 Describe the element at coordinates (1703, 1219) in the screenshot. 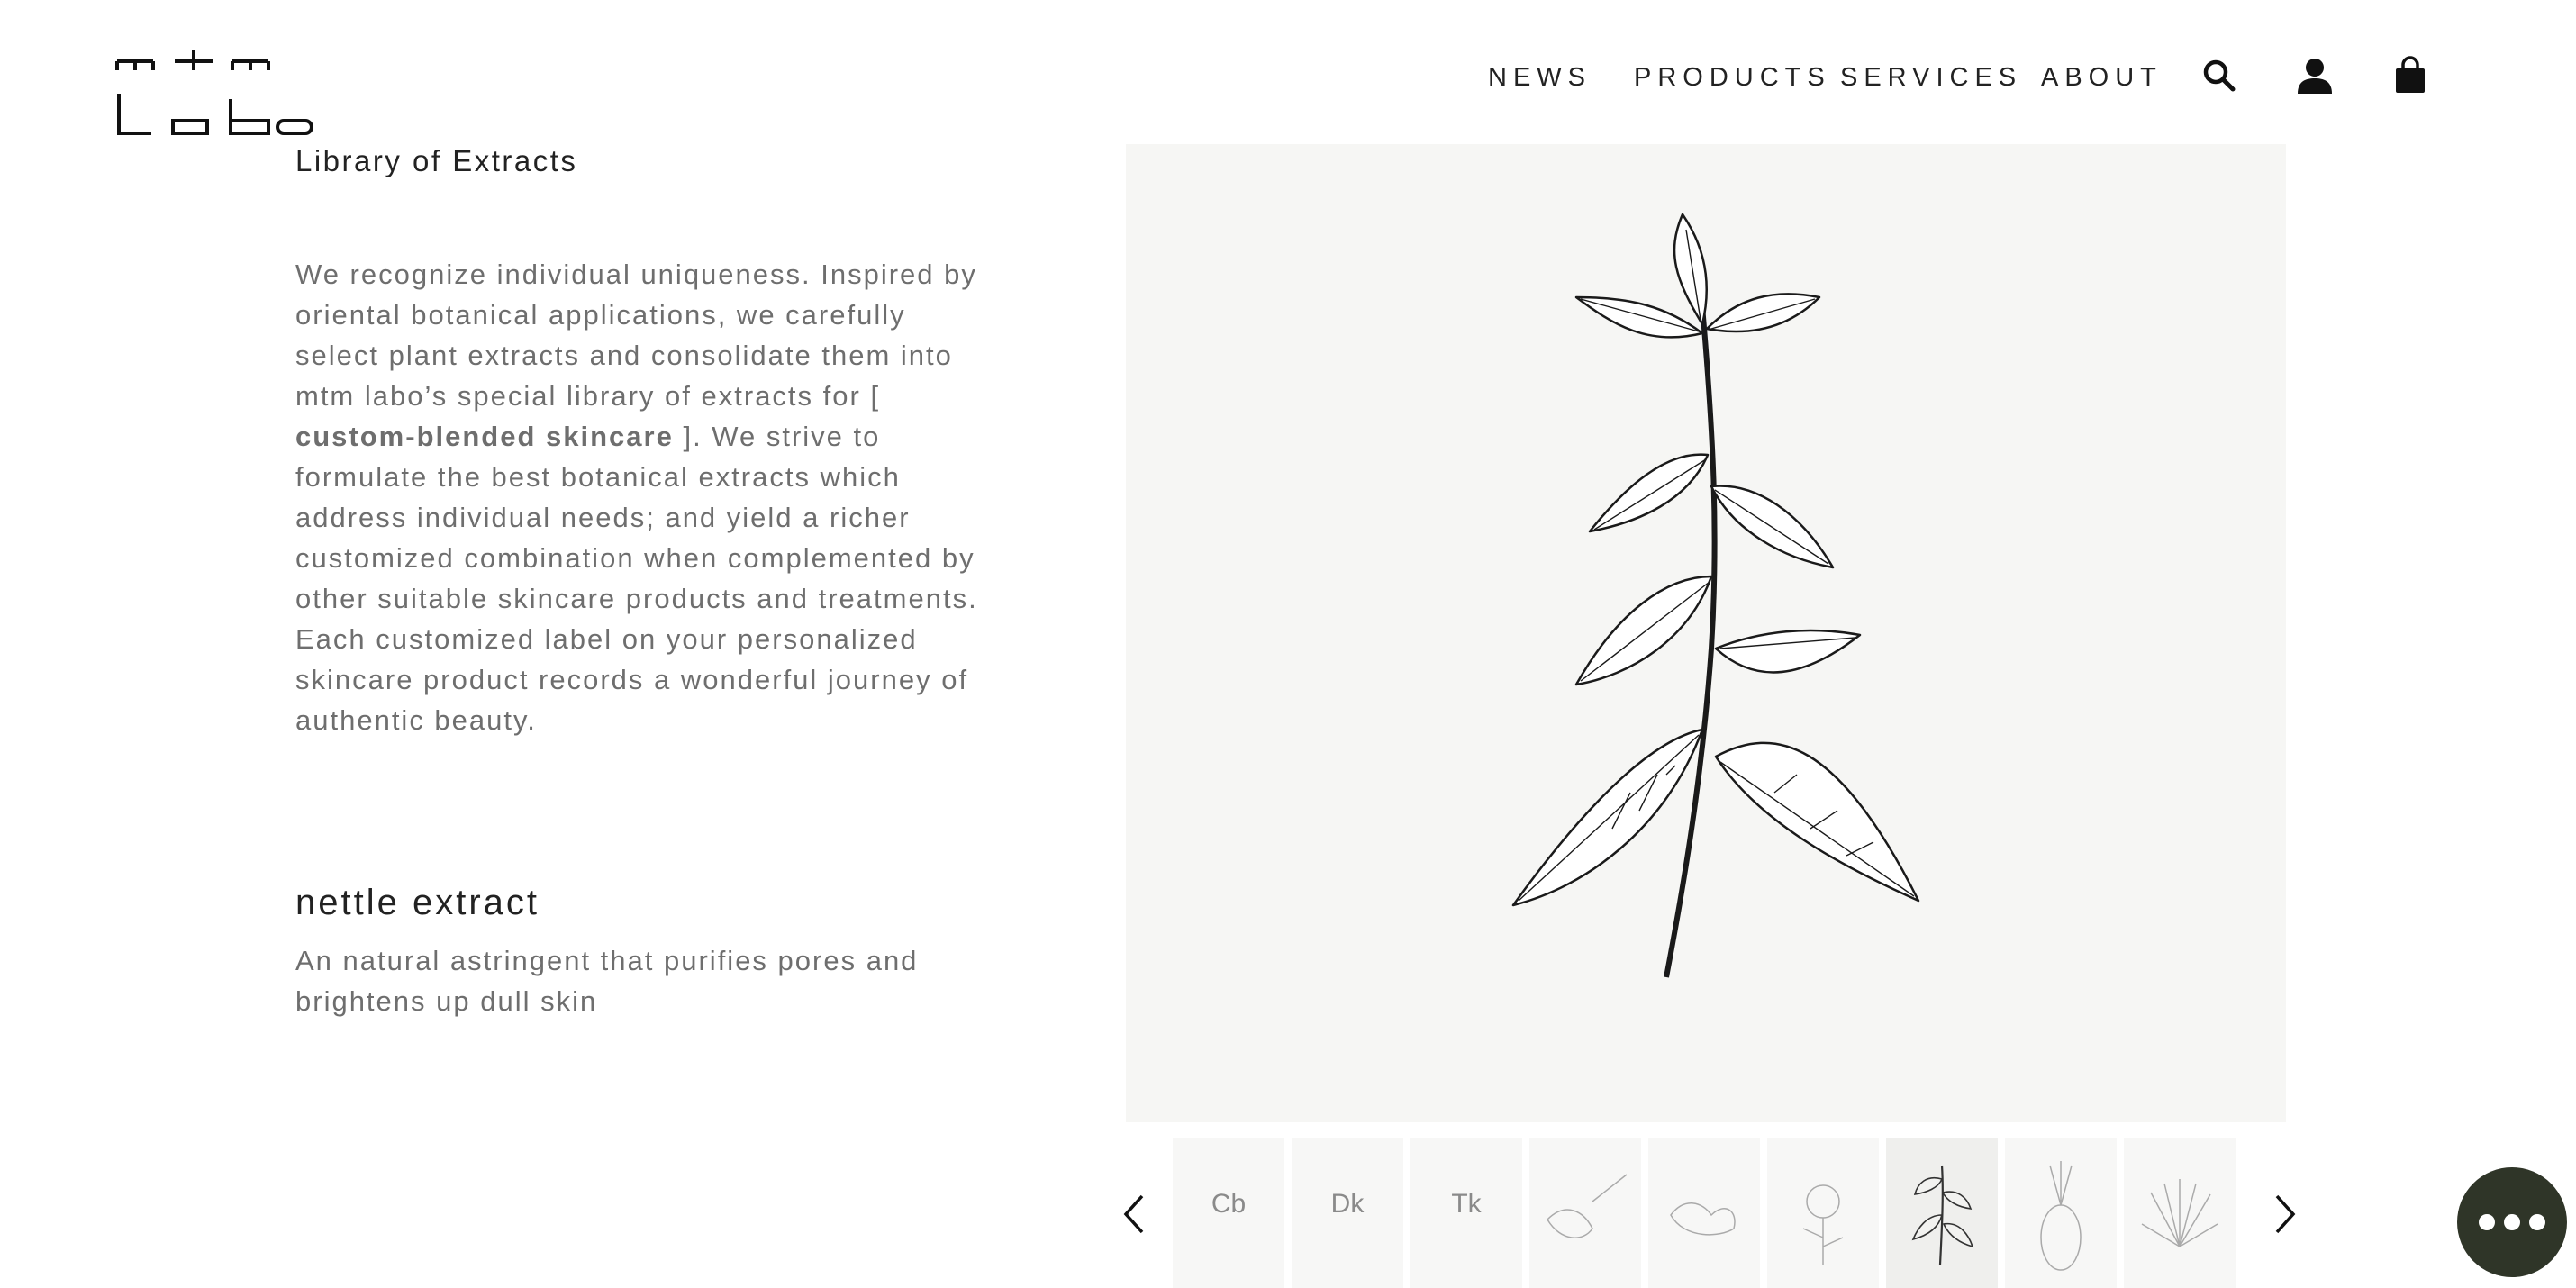

I see `ginger-illustration-icon` at that location.